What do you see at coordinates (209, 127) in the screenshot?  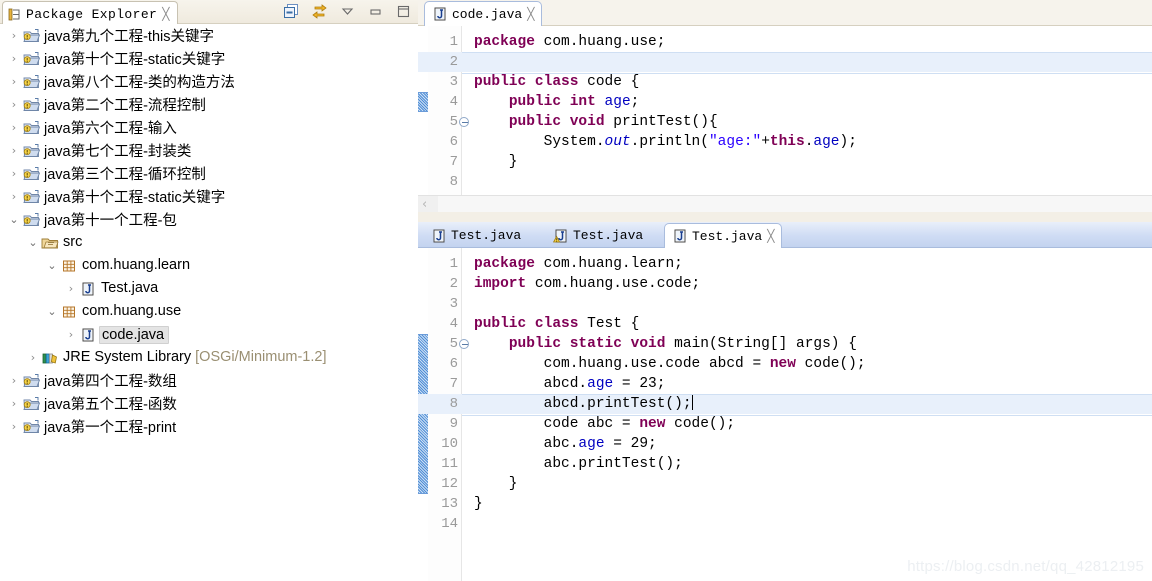 I see `tree-row: › java第六个工程-输入` at bounding box center [209, 127].